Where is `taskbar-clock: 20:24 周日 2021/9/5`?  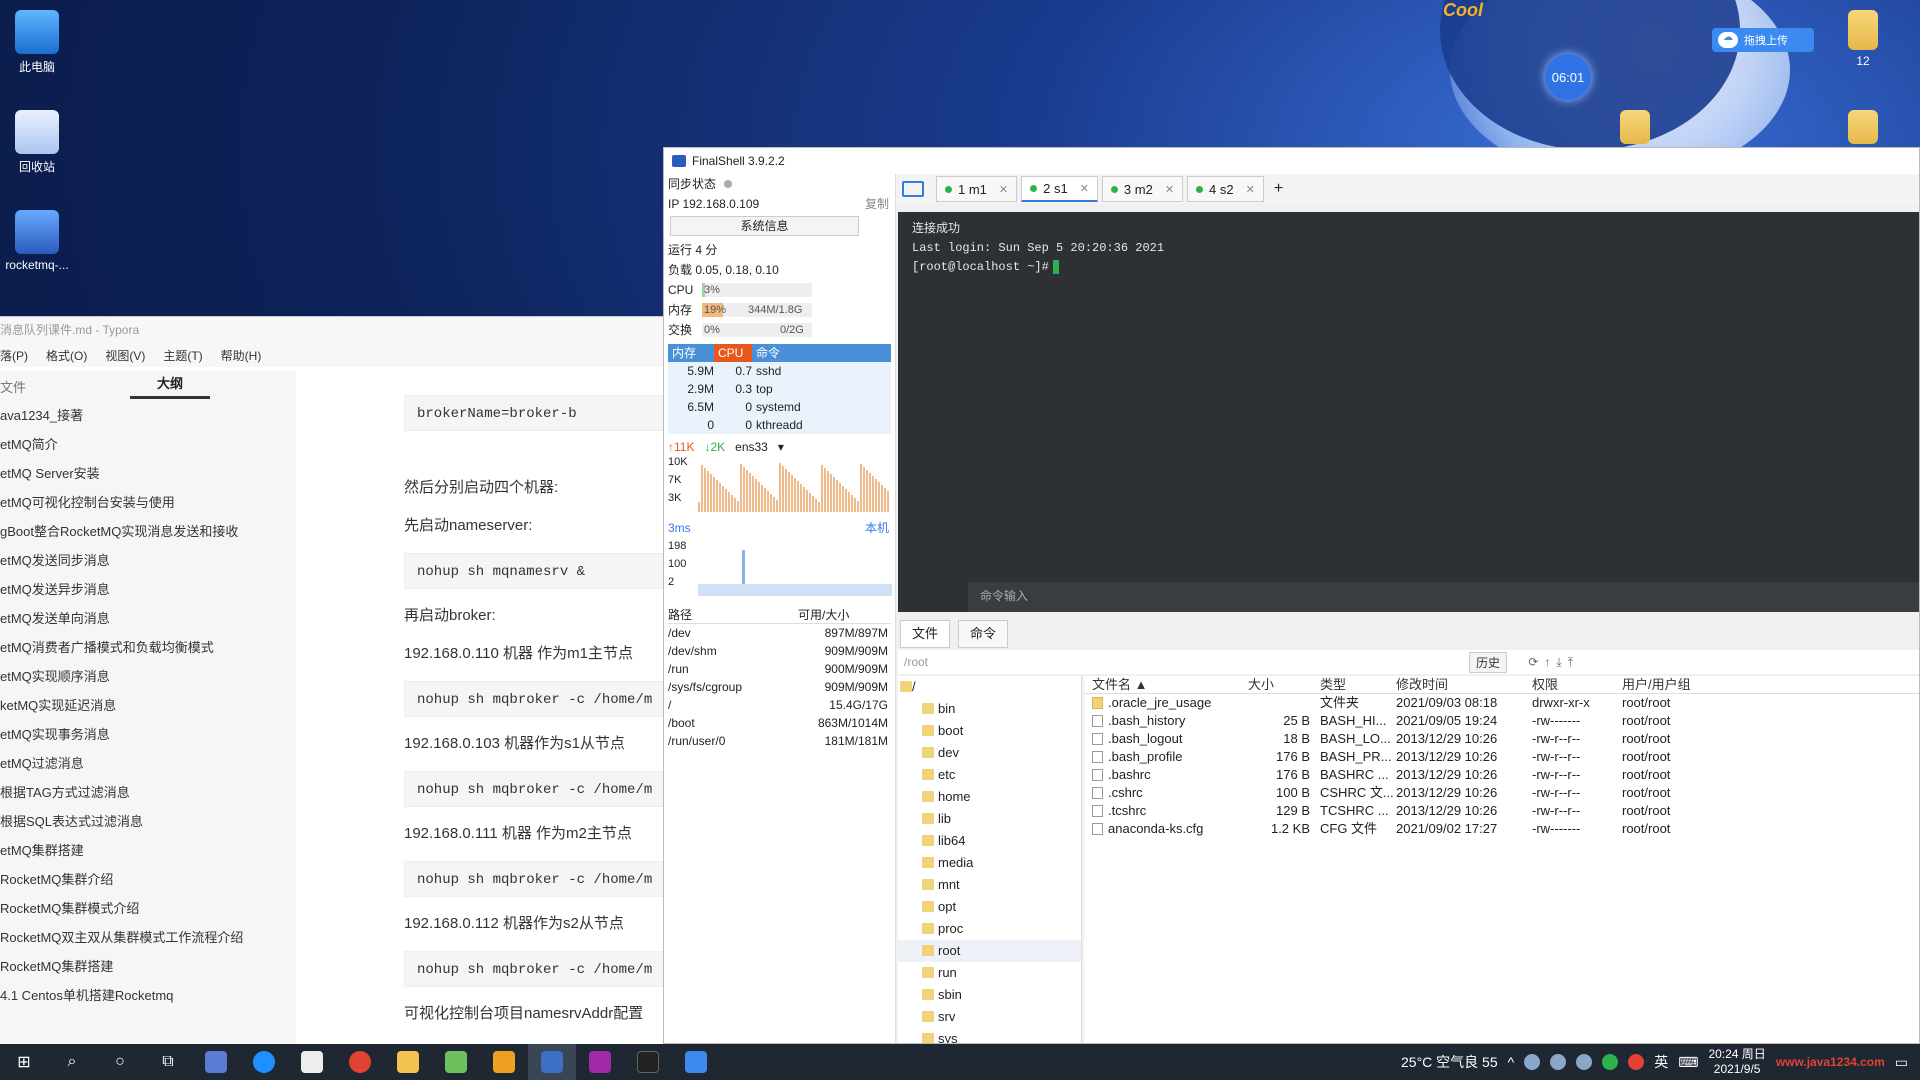
taskbar-clock: 20:24 周日 2021/9/5 is located at coordinates (1736, 1062).